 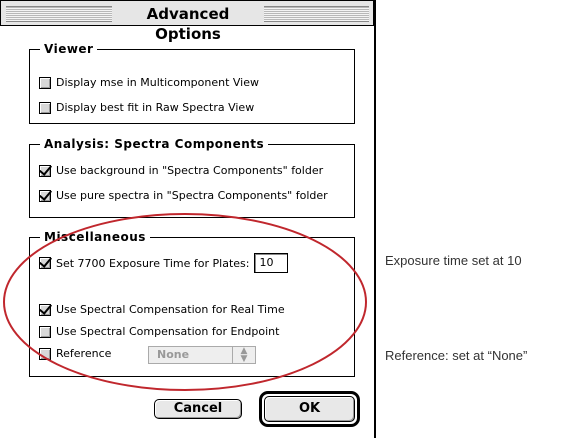 What do you see at coordinates (173, 354) in the screenshot?
I see `reference-popup-value: None` at bounding box center [173, 354].